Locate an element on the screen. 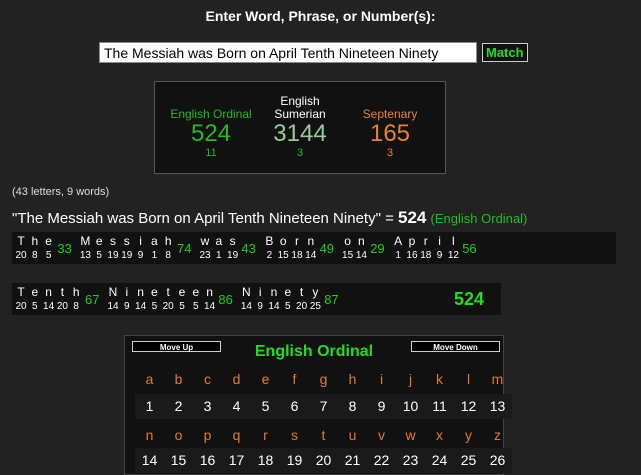 This screenshot has height=475, width=641. chart-number: 13 is located at coordinates (497, 406).